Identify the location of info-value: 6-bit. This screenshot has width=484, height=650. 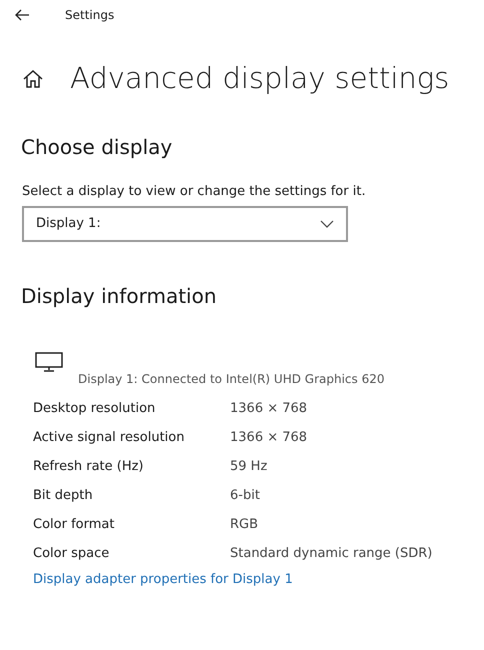
(245, 495).